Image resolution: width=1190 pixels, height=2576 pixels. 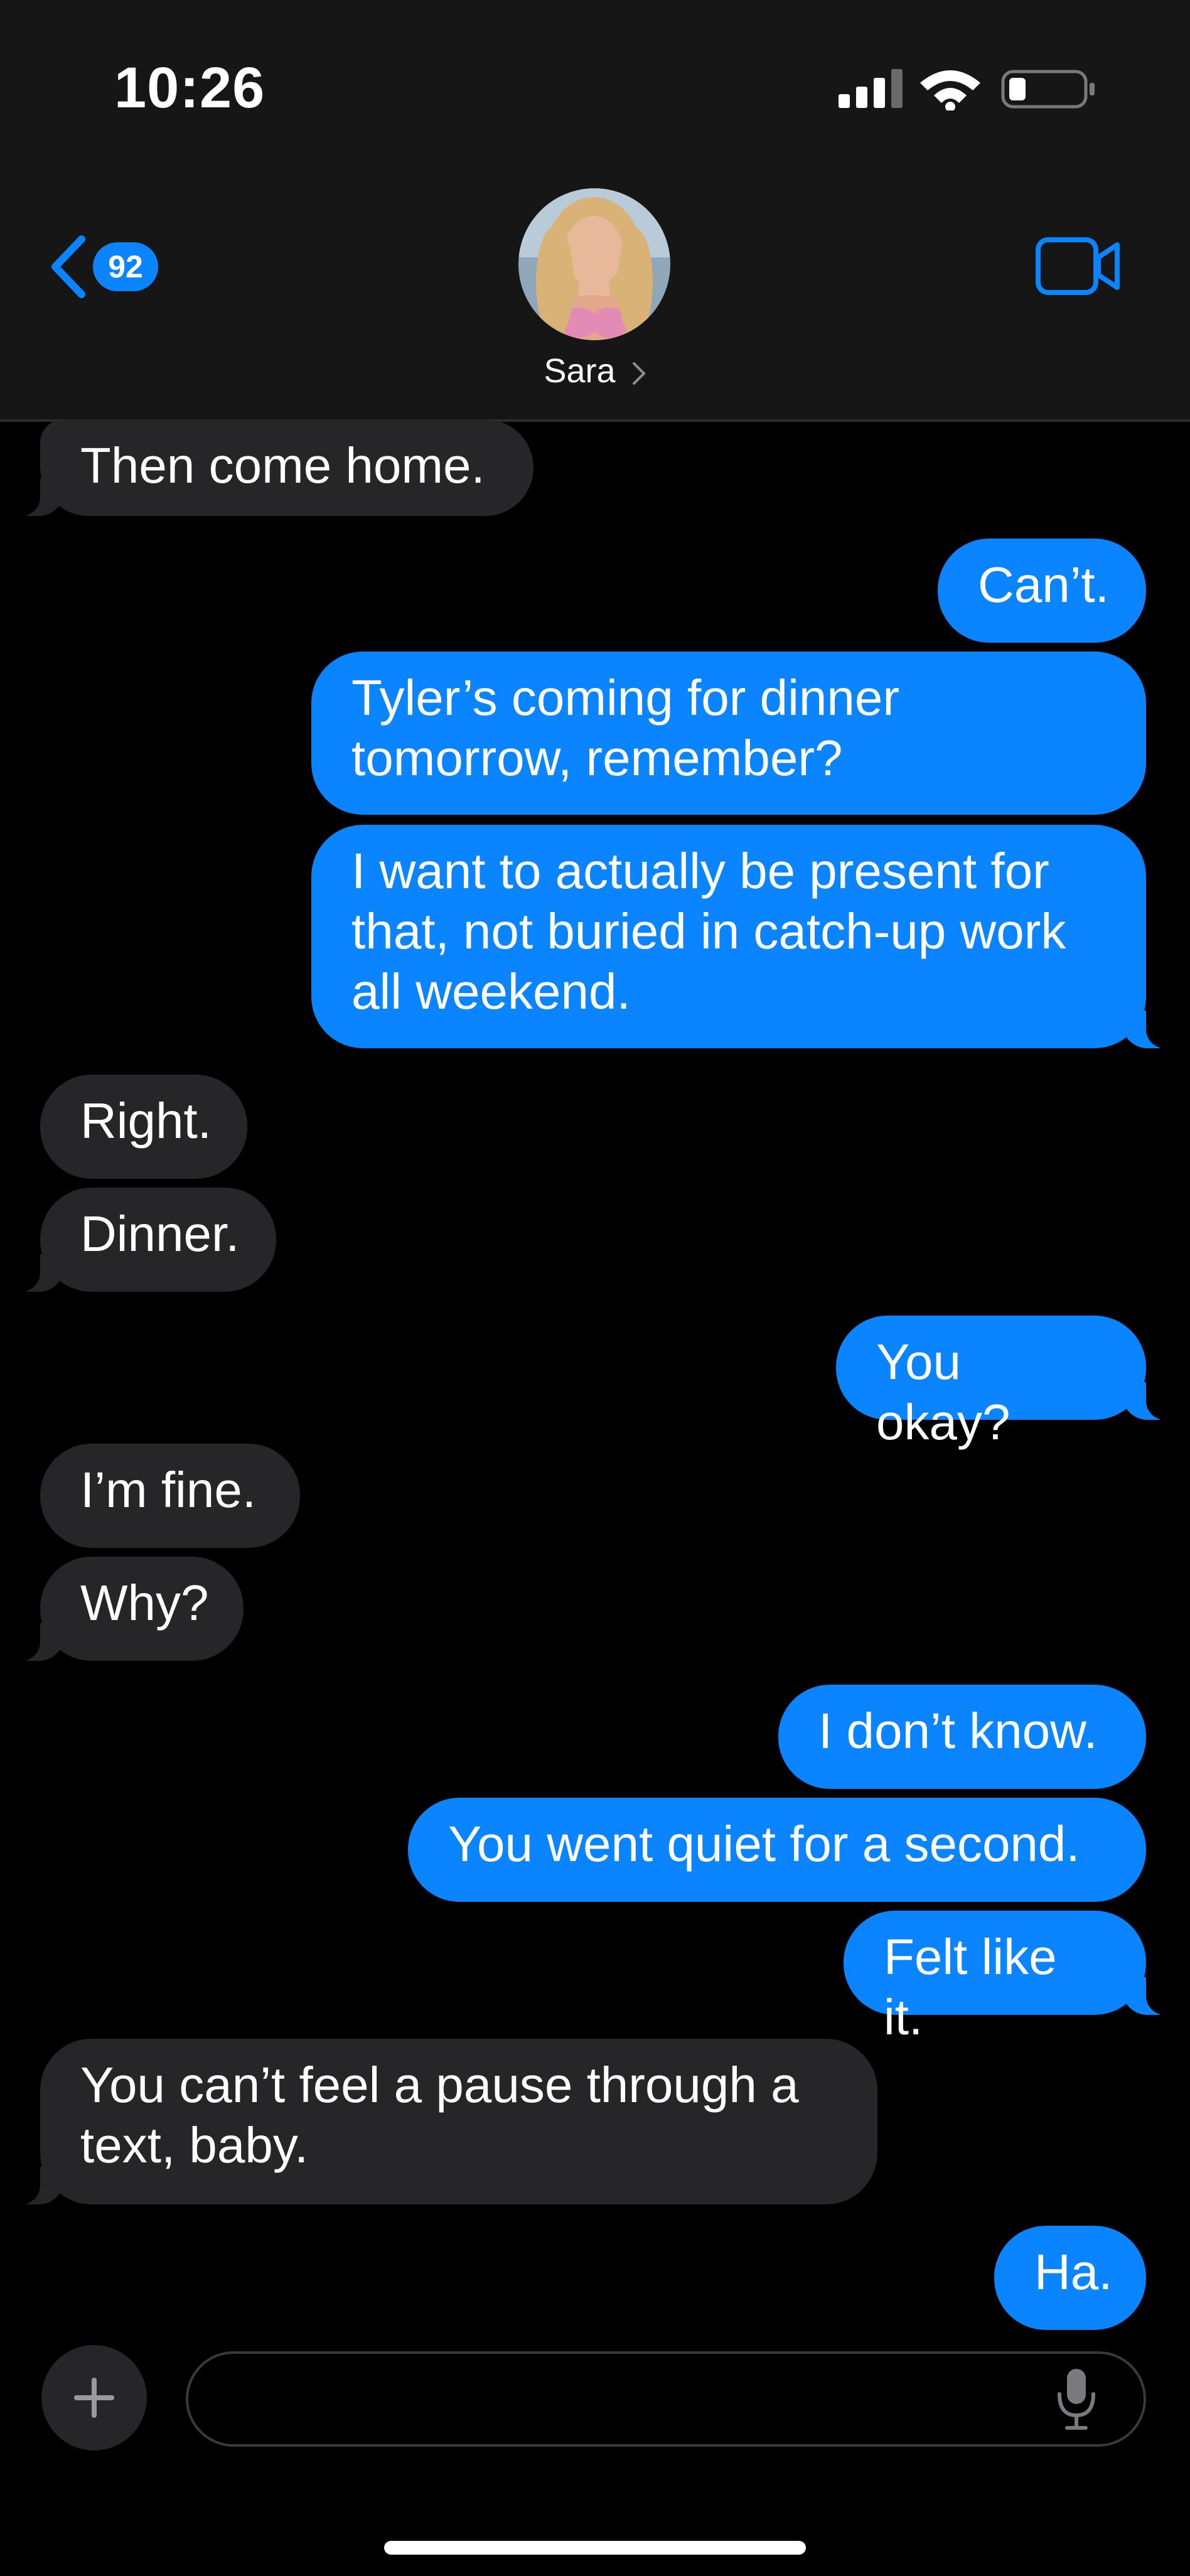 What do you see at coordinates (1014, 1978) in the screenshot?
I see `message-bubble-outgoing: Felt like it.` at bounding box center [1014, 1978].